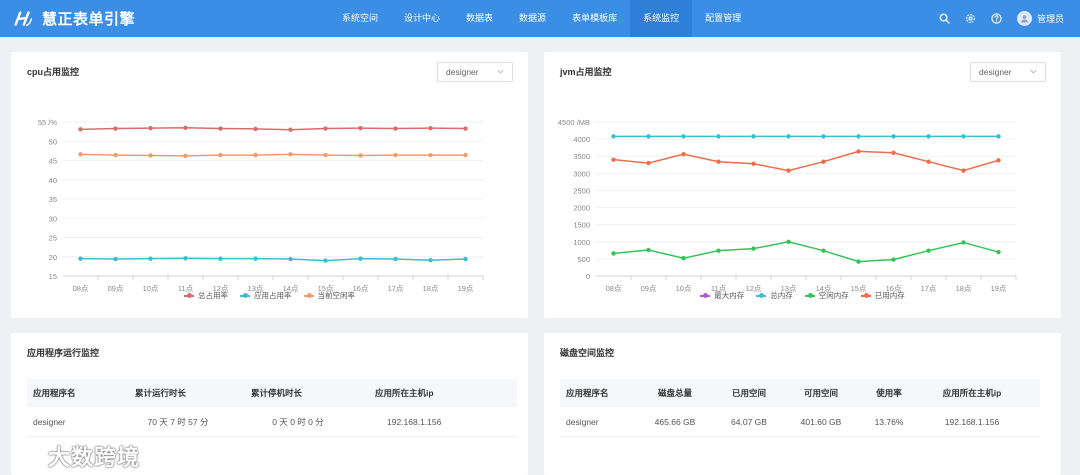 This screenshot has width=1080, height=475. What do you see at coordinates (329, 295) in the screenshot?
I see `cpu-legend-item-2: 当前空闲率` at bounding box center [329, 295].